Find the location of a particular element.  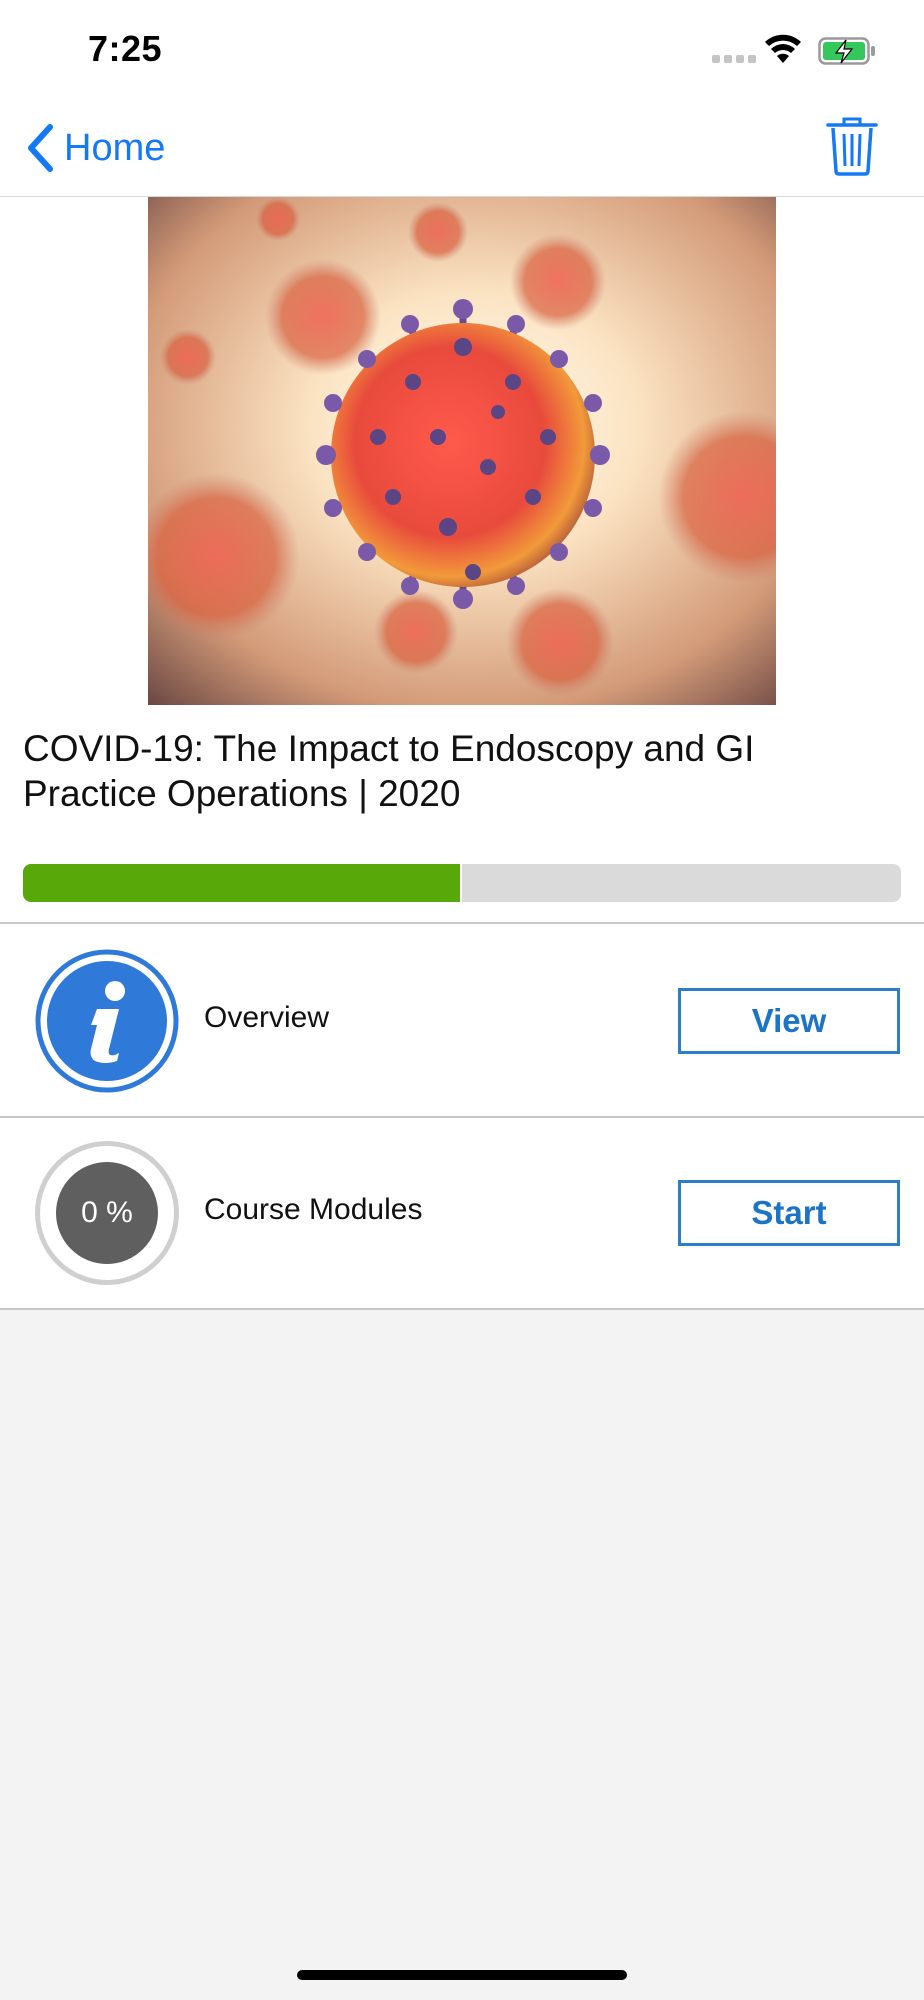

course-progress-bar is located at coordinates (462, 883).